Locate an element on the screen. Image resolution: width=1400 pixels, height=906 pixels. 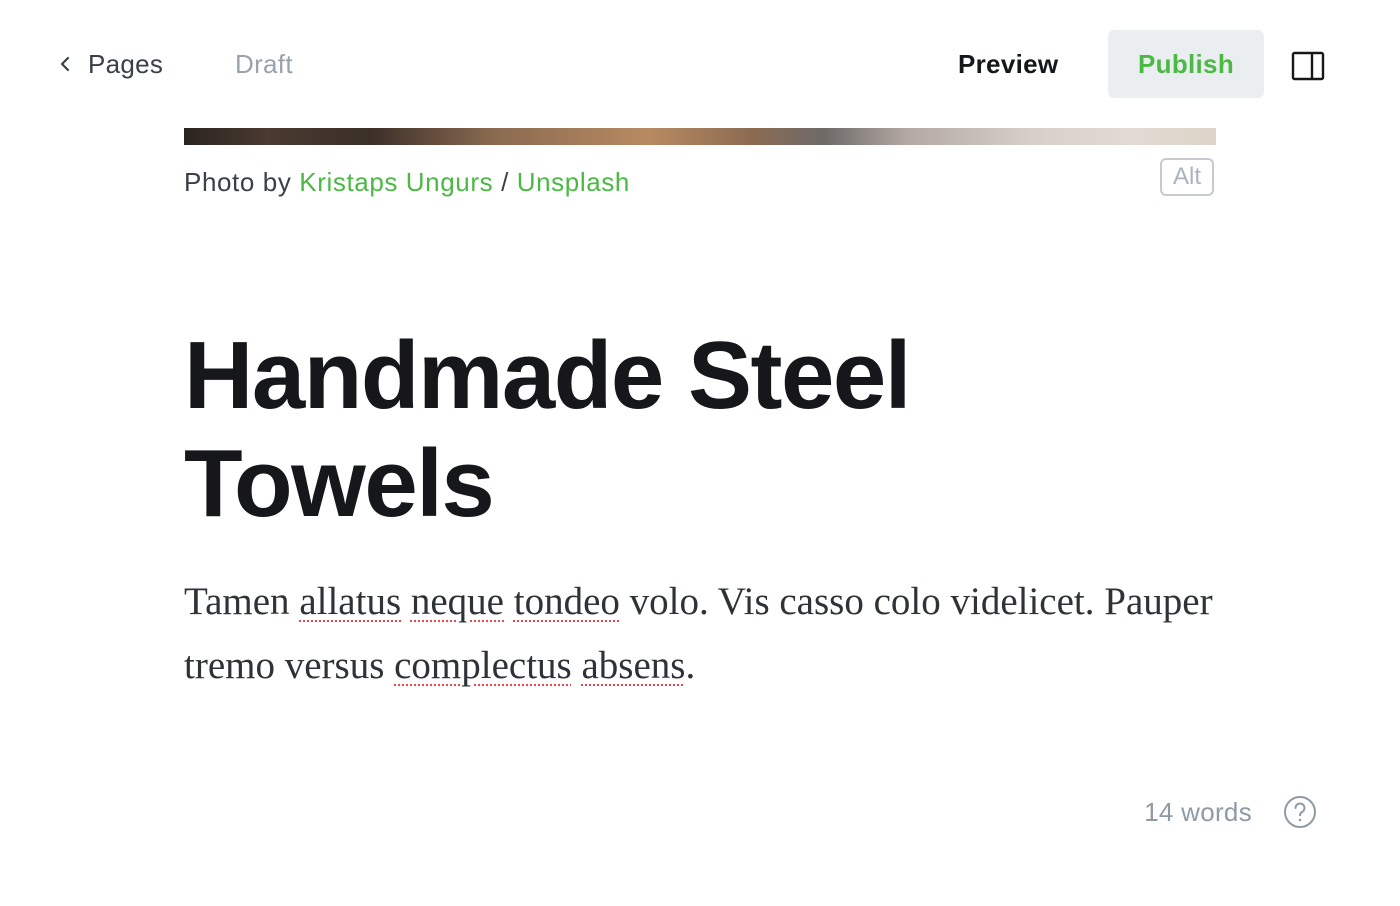
spellcheck-flagged-word: neque is located at coordinates (457, 601).